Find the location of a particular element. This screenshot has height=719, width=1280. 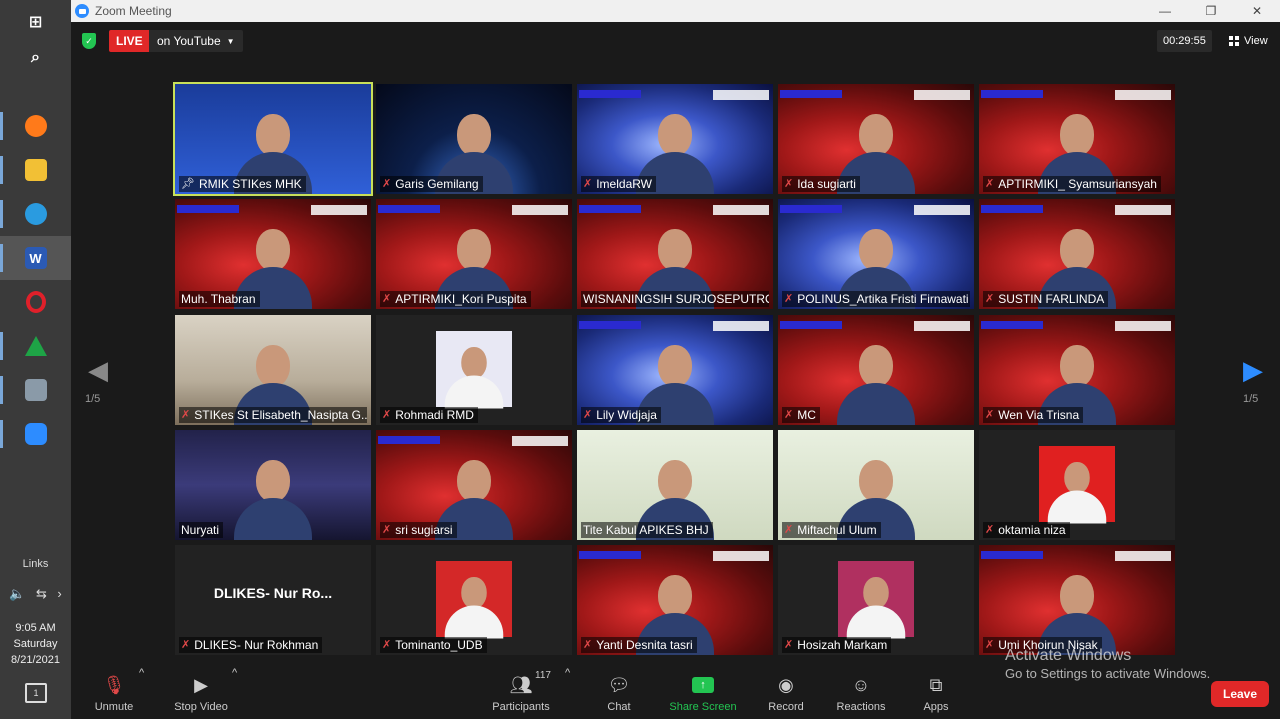

taskbar-opera is located at coordinates (35, 302).